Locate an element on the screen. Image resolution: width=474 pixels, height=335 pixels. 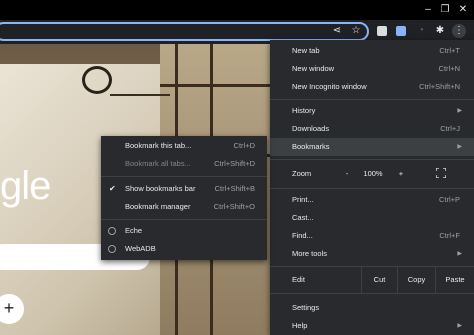
menu-item-find: Find... Ctrl+F is located at coordinates (372, 236).